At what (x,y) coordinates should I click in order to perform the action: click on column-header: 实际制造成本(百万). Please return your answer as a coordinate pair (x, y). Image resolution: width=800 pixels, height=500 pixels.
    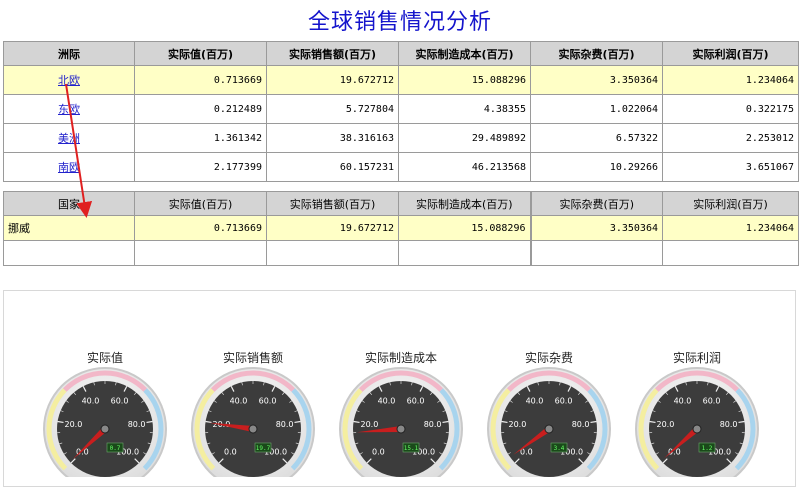
    Looking at the image, I should click on (464, 53).